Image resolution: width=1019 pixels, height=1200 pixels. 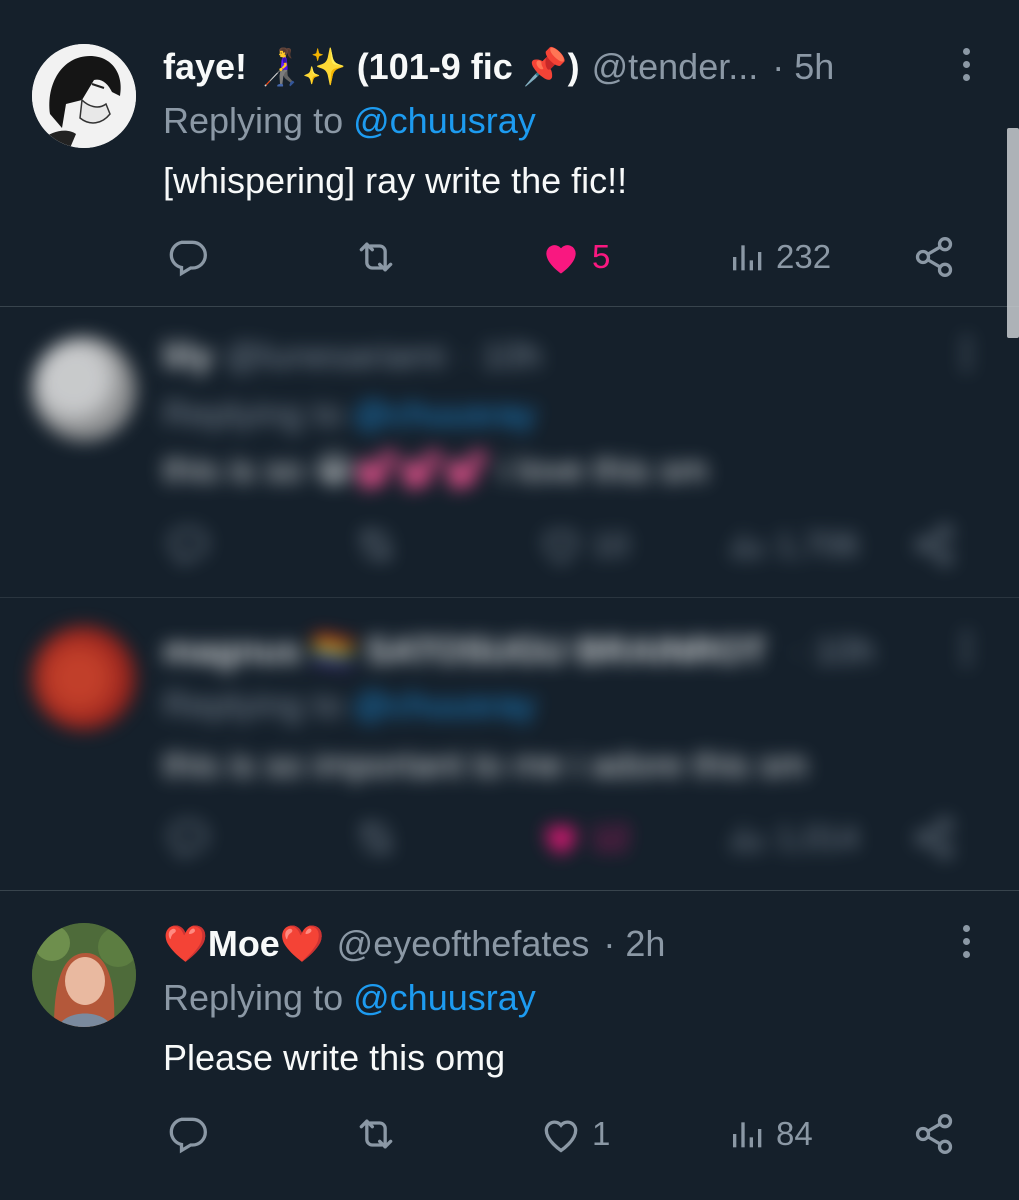 I want to click on views-count: 1,014, so click(x=817, y=837).